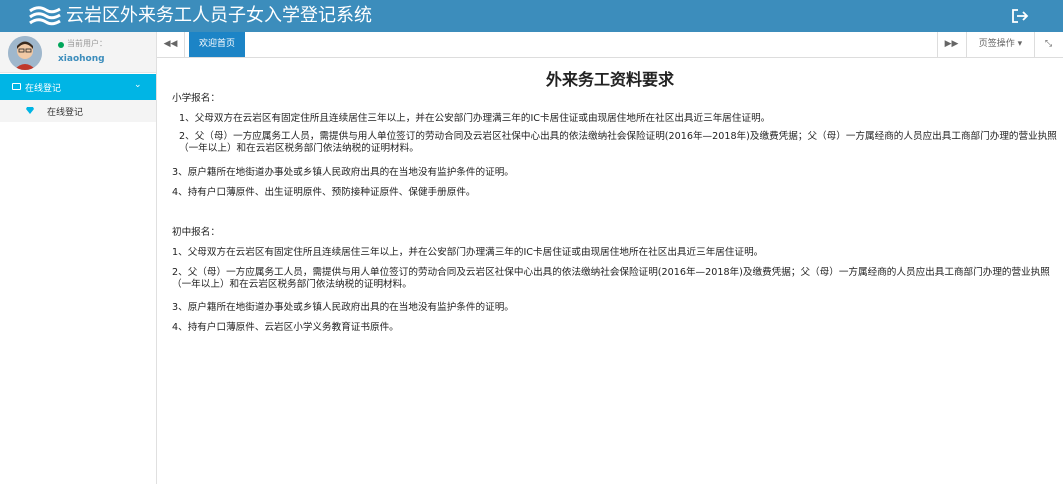 Image resolution: width=1063 pixels, height=484 pixels. What do you see at coordinates (45, 16) in the screenshot?
I see `cloud-logo-icon` at bounding box center [45, 16].